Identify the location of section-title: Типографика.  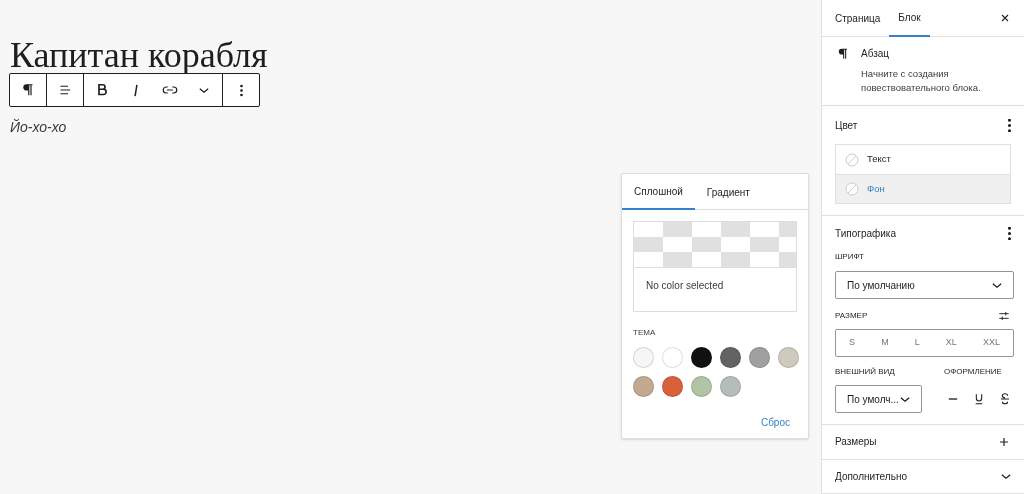
(865, 233).